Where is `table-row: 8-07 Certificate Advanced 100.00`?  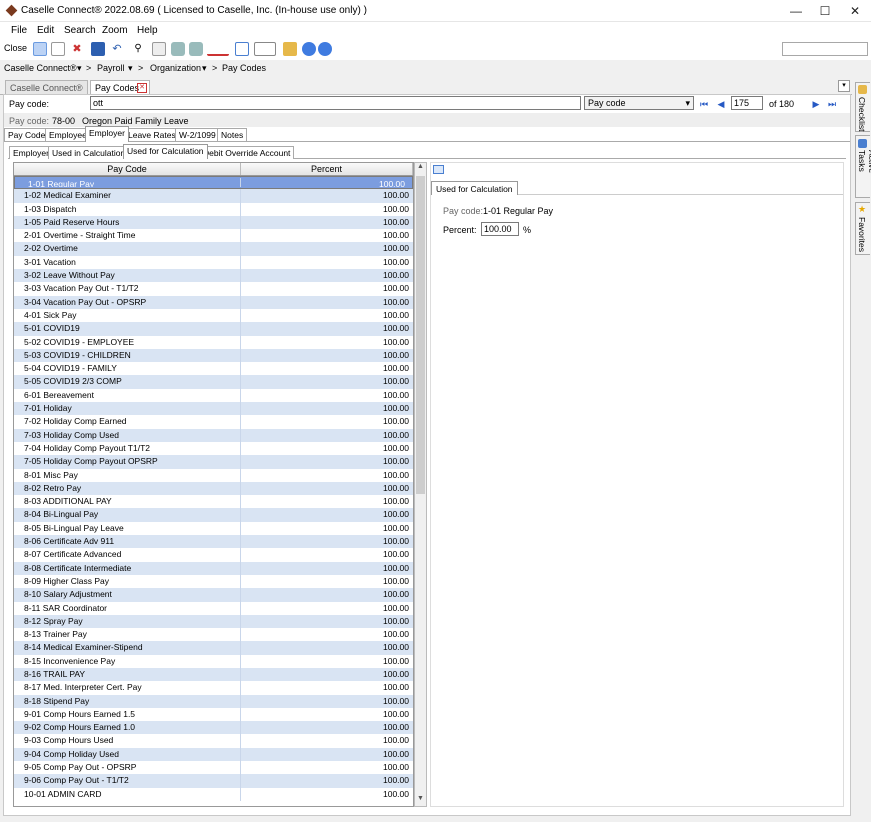 table-row: 8-07 Certificate Advanced 100.00 is located at coordinates (213, 555).